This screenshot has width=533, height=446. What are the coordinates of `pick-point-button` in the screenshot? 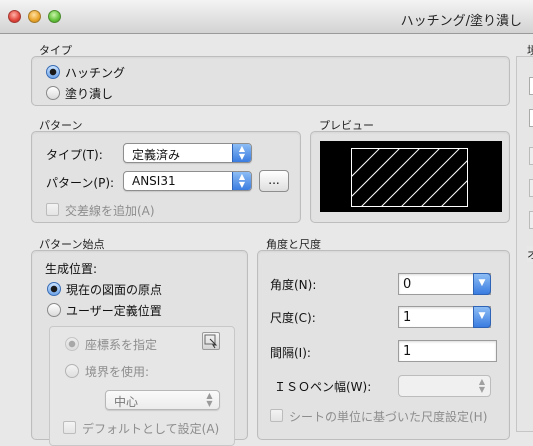 It's located at (211, 341).